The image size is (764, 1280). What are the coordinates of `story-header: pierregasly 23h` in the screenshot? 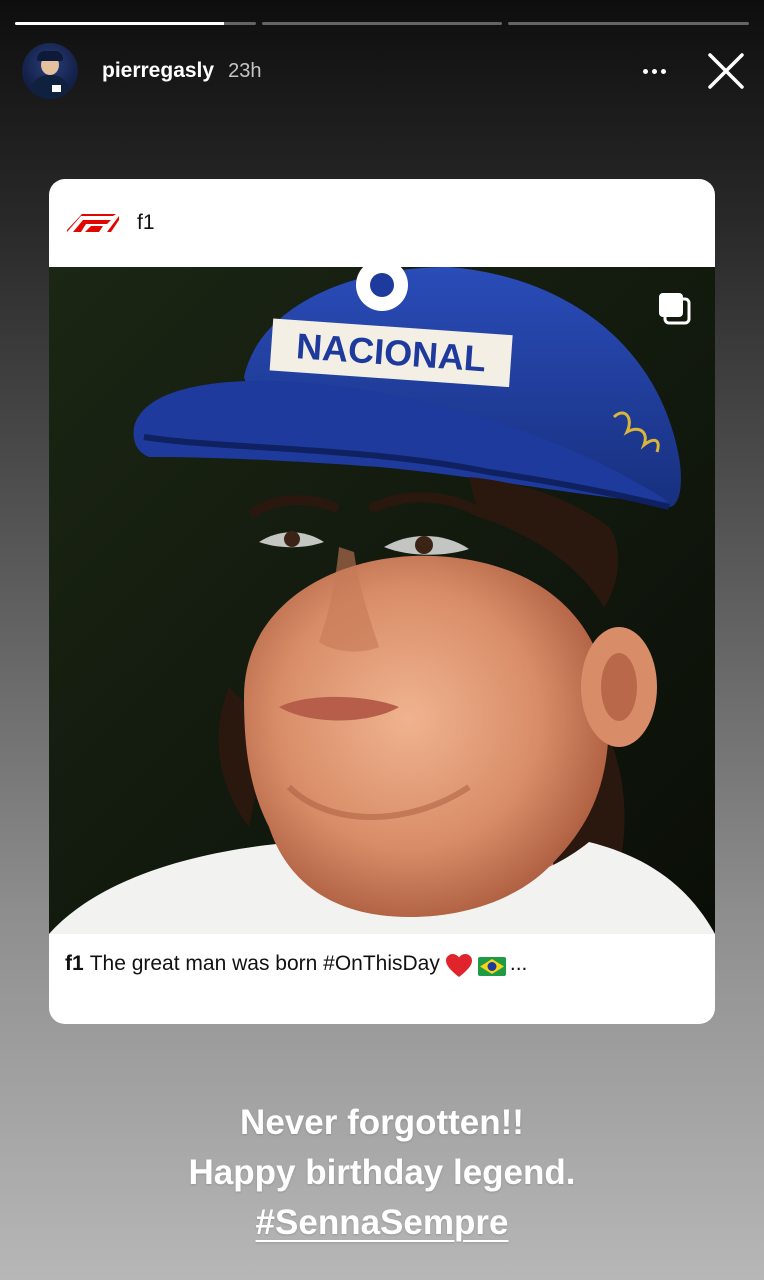 It's located at (384, 71).